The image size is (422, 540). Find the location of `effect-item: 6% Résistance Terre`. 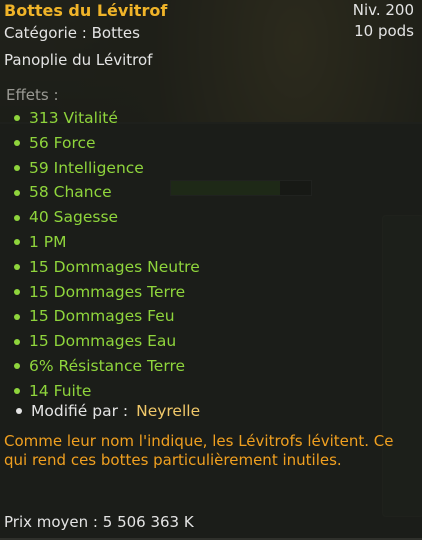

effect-item: 6% Résistance Terre is located at coordinates (106, 366).